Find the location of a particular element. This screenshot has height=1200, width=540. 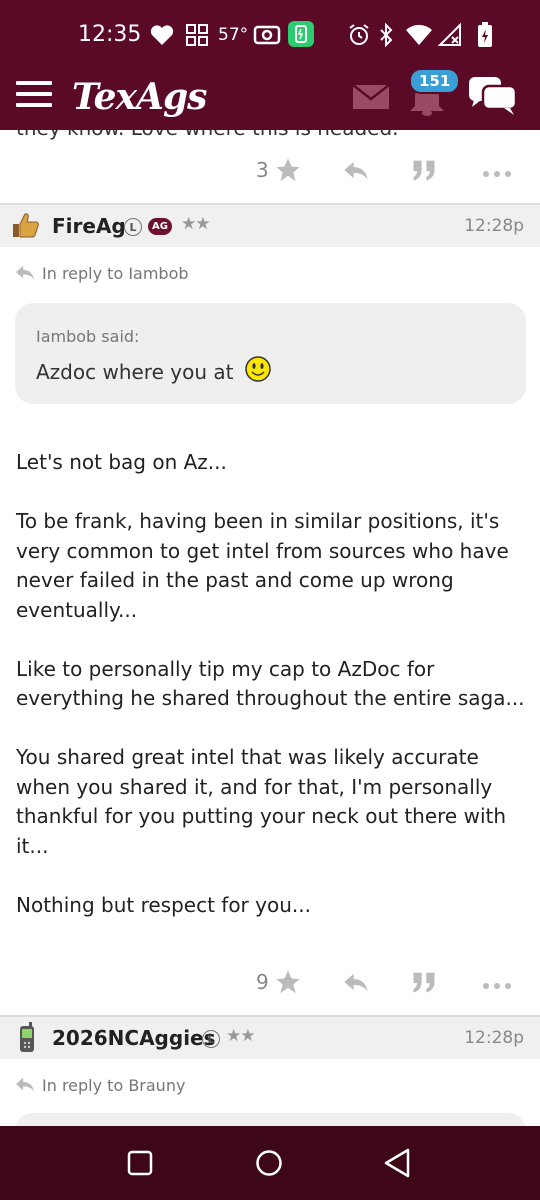

widgets-icon is located at coordinates (197, 35).